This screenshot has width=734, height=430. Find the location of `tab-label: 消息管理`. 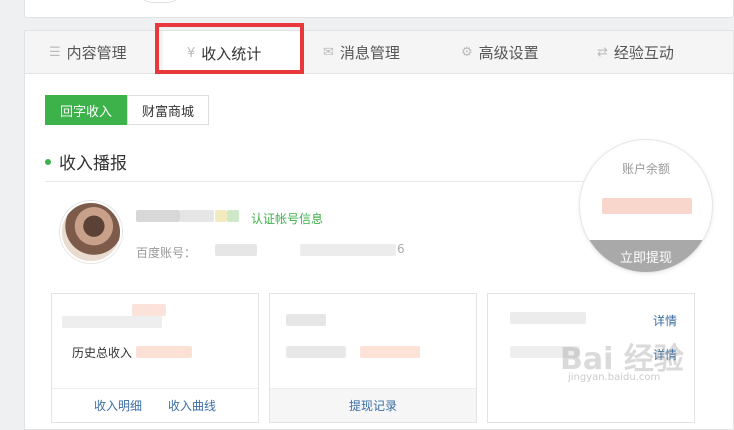

tab-label: 消息管理 is located at coordinates (369, 53).